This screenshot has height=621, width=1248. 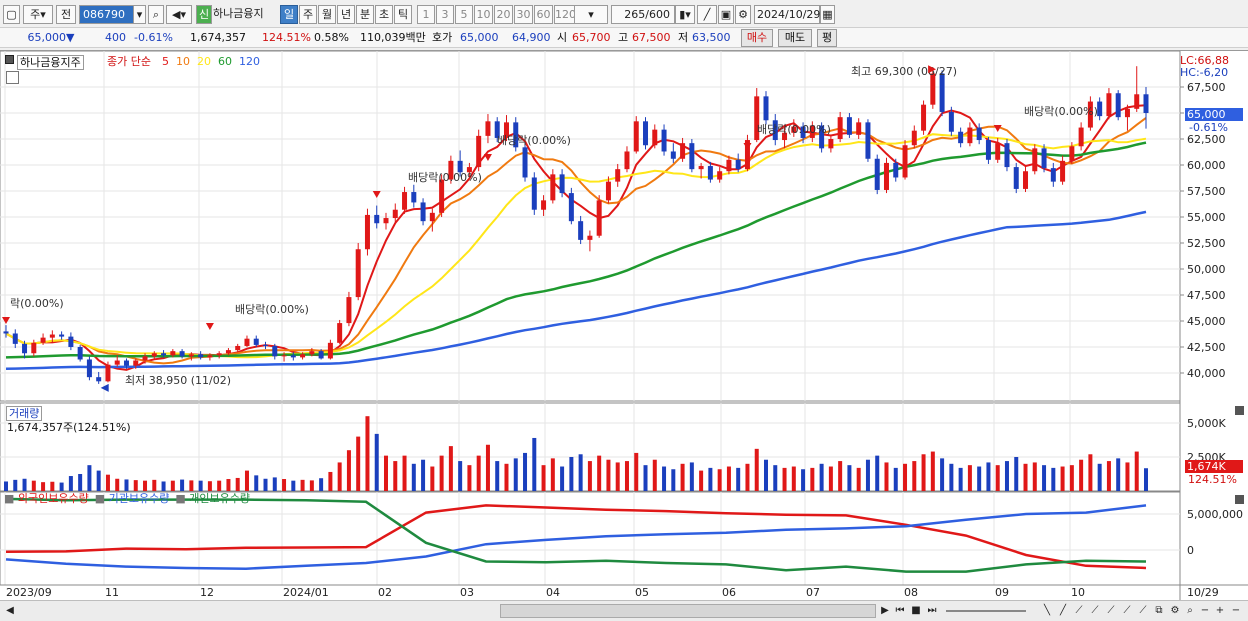 What do you see at coordinates (1047, 611) in the screenshot?
I see `chart-type-icon: ╲` at bounding box center [1047, 611].